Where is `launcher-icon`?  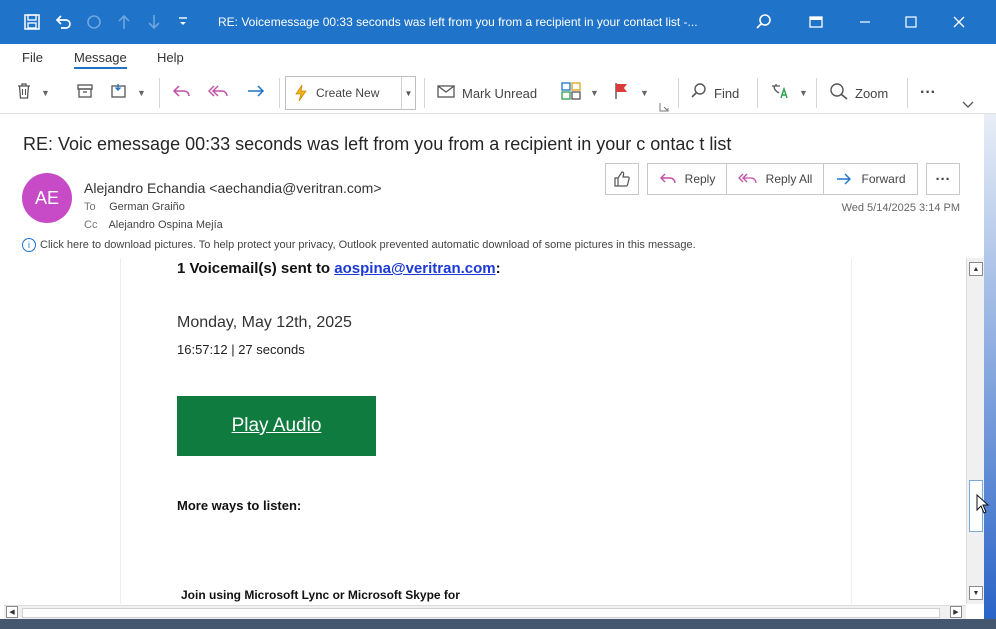
launcher-icon is located at coordinates (664, 107).